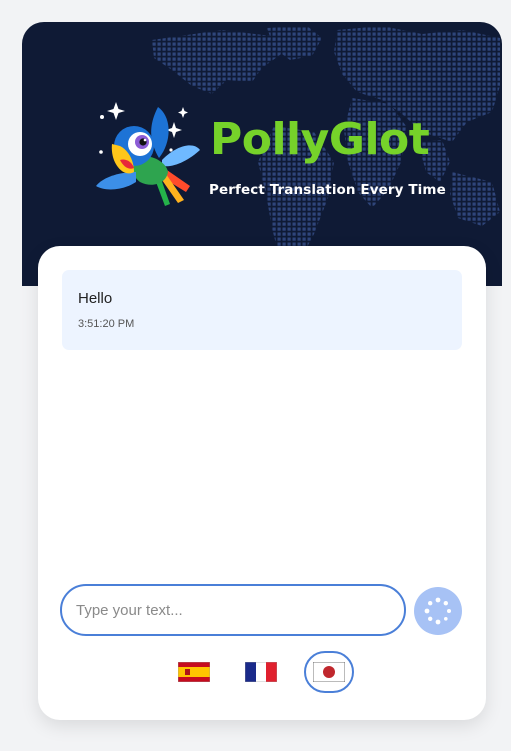 The width and height of the screenshot is (511, 751). Describe the element at coordinates (320, 139) in the screenshot. I see `brand-name: PollyGlot` at that location.